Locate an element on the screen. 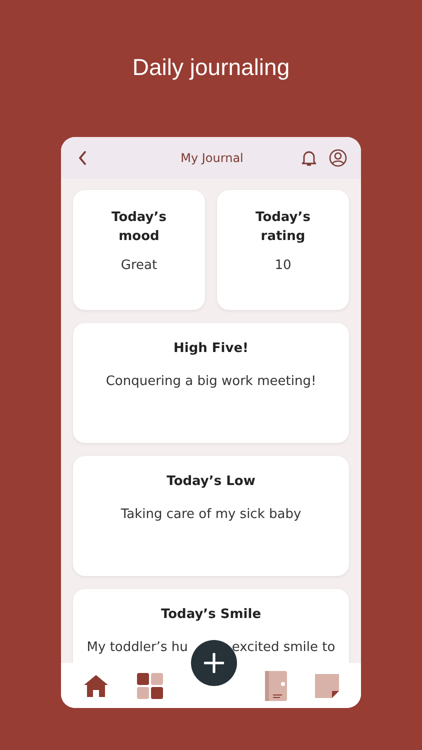 The image size is (422, 750). grid-icon is located at coordinates (150, 685).